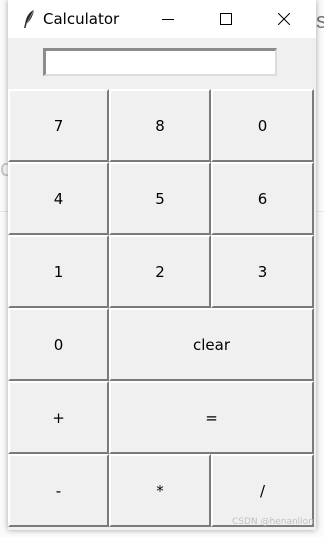 Image resolution: width=324 pixels, height=537 pixels. I want to click on key-6-button: 6, so click(262, 198).